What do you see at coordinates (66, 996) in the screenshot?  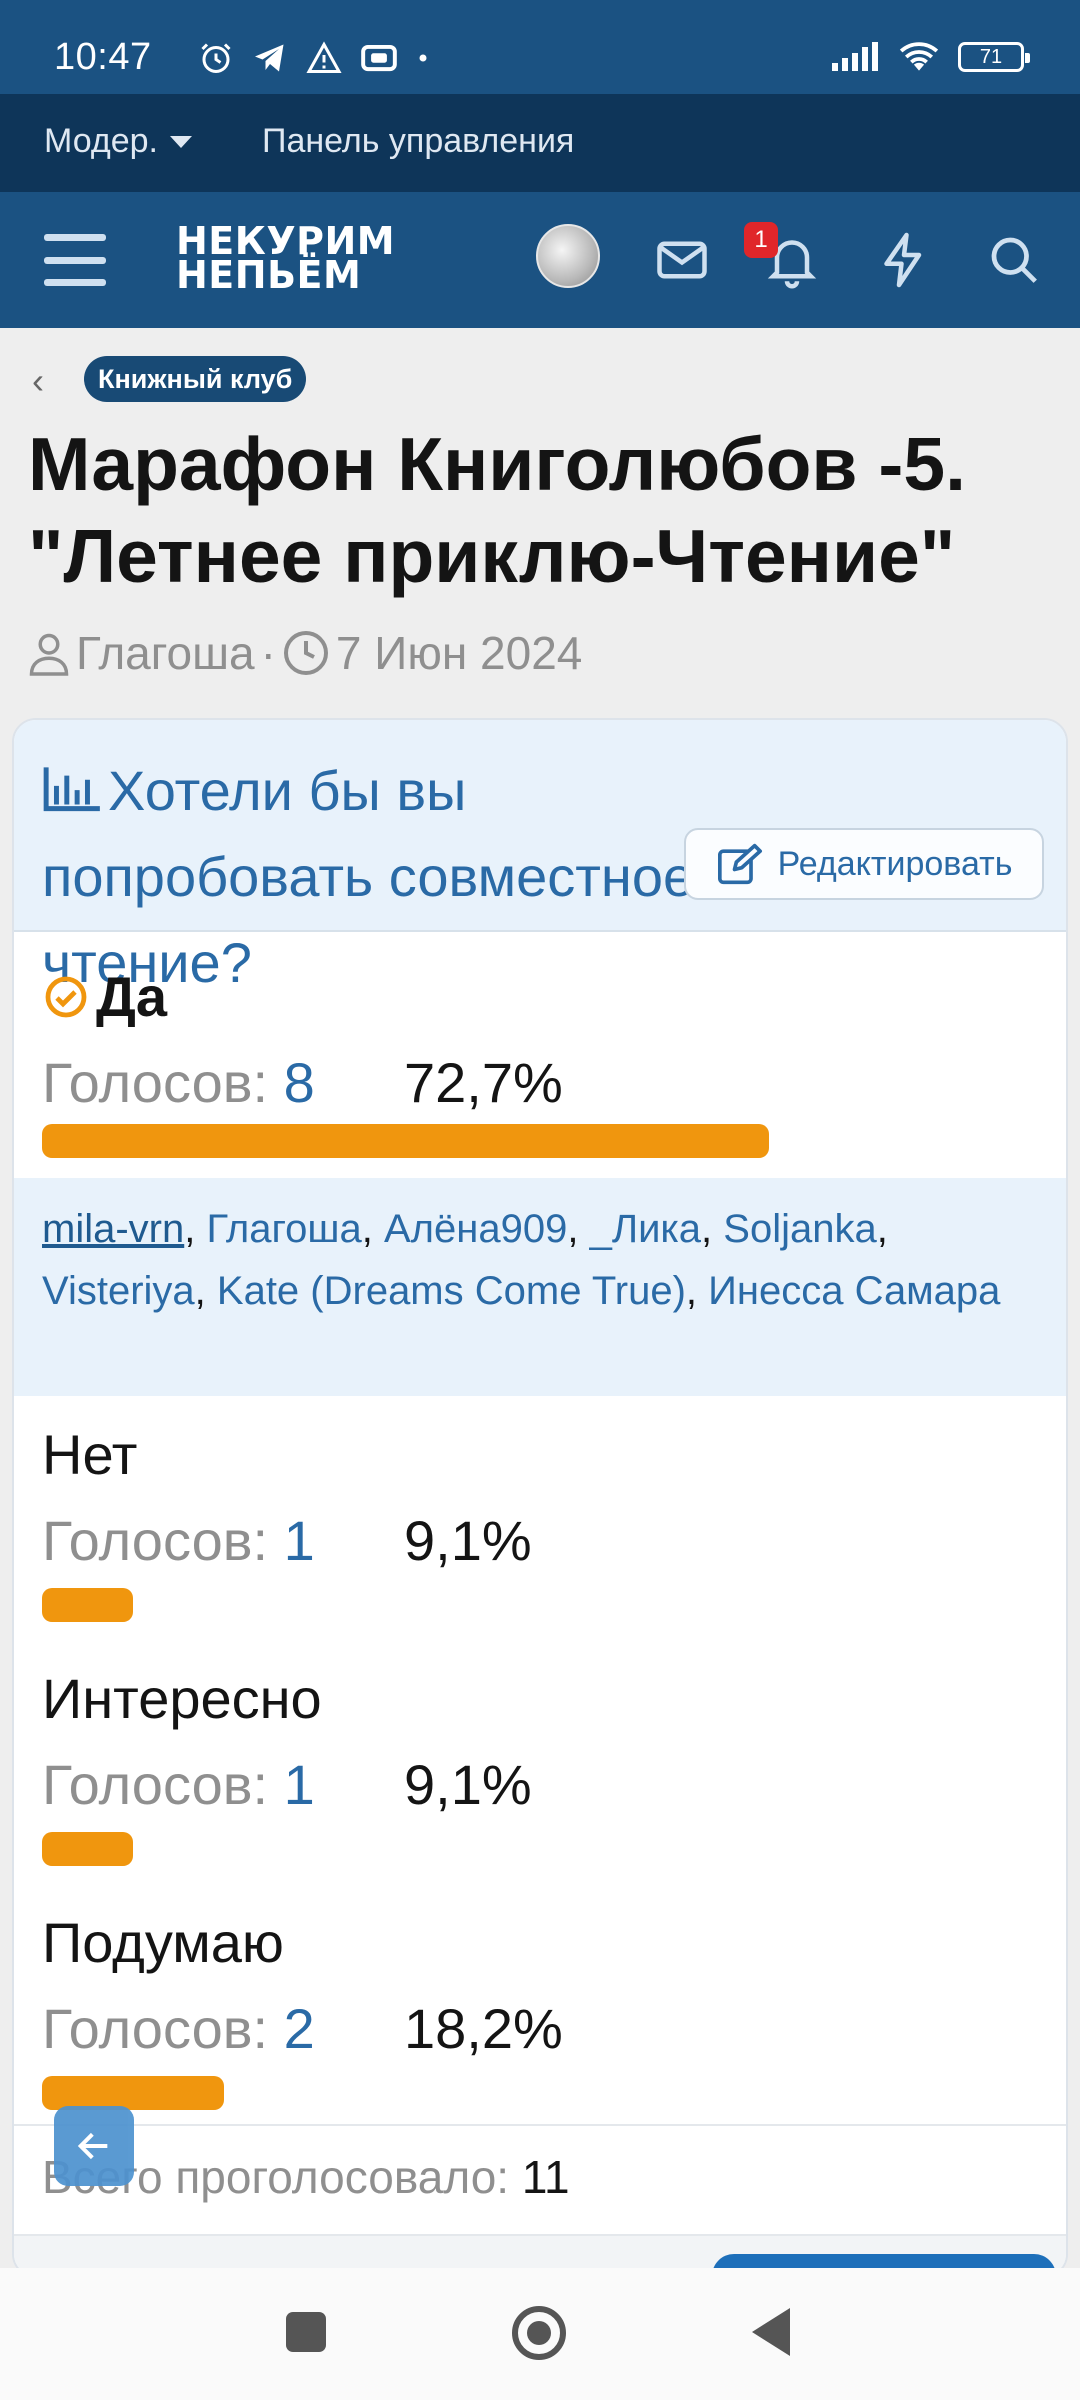 I see `check-circle-icon` at bounding box center [66, 996].